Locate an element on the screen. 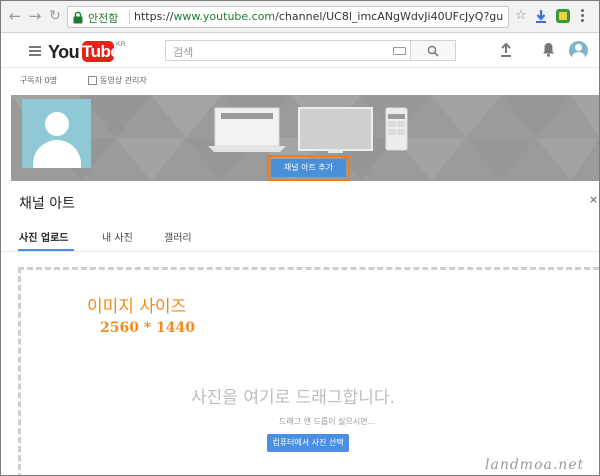 The image size is (600, 476). search-placeholder: 검색 is located at coordinates (183, 52).